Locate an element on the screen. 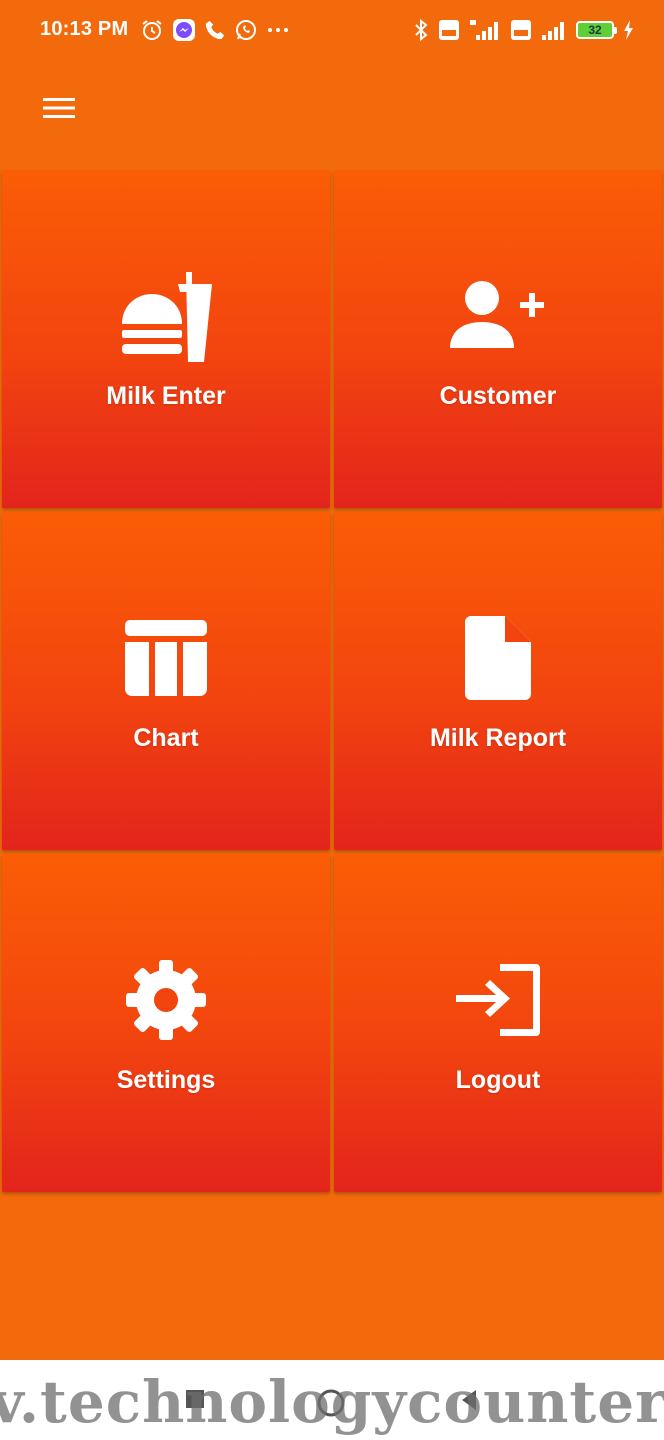 The height and width of the screenshot is (1440, 664). add-user-icon is located at coordinates (498, 318).